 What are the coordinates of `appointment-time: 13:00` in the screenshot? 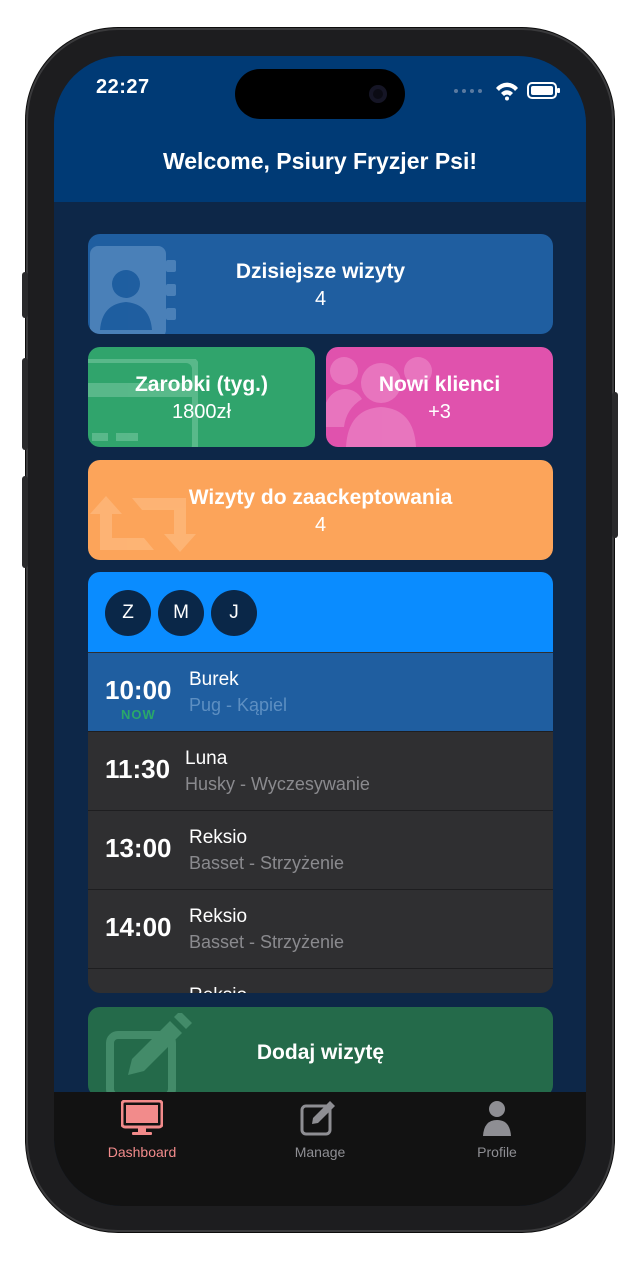 It's located at (138, 848).